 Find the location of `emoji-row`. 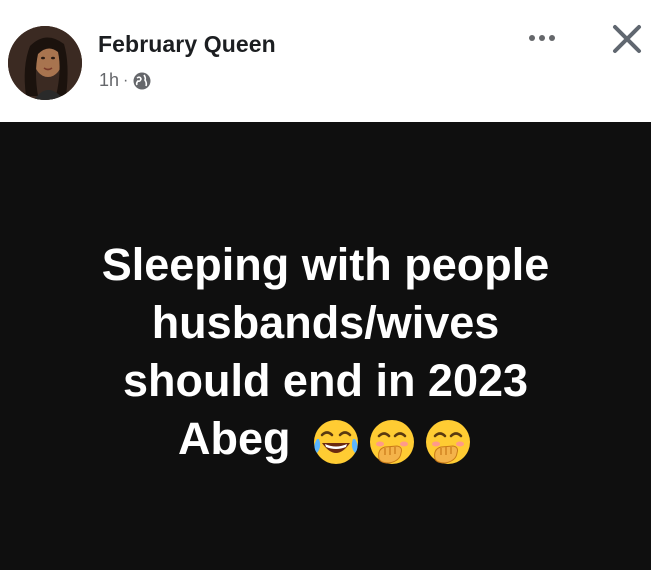

emoji-row is located at coordinates (392, 442).